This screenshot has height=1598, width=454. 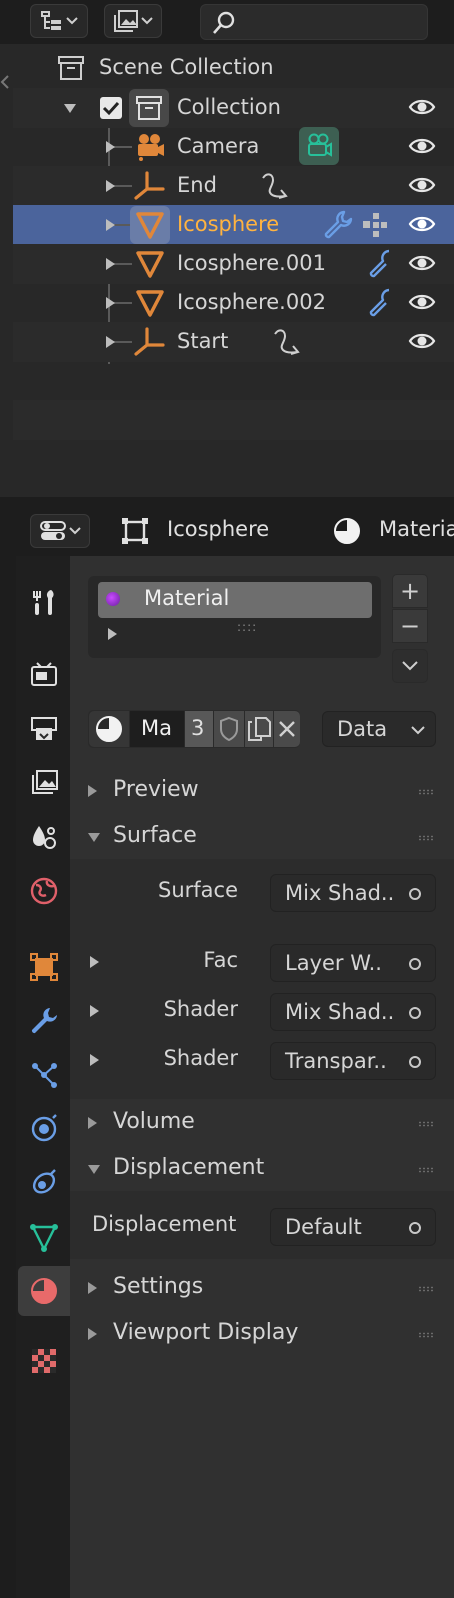 I want to click on property-label: Displacement, so click(x=164, y=1224).